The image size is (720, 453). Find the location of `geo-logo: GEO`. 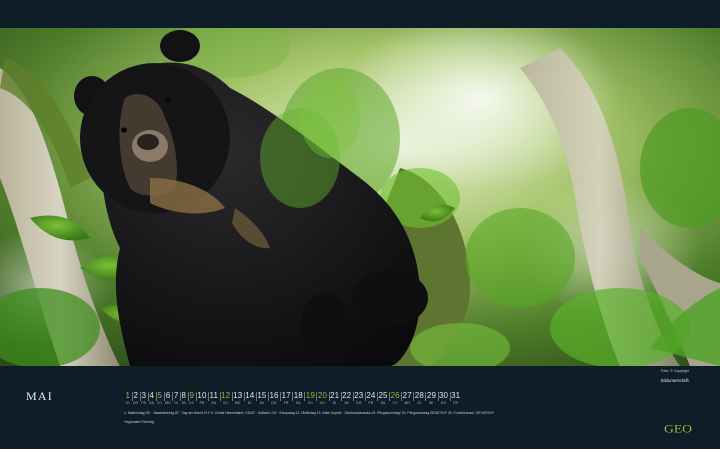

geo-logo: GEO is located at coordinates (678, 429).